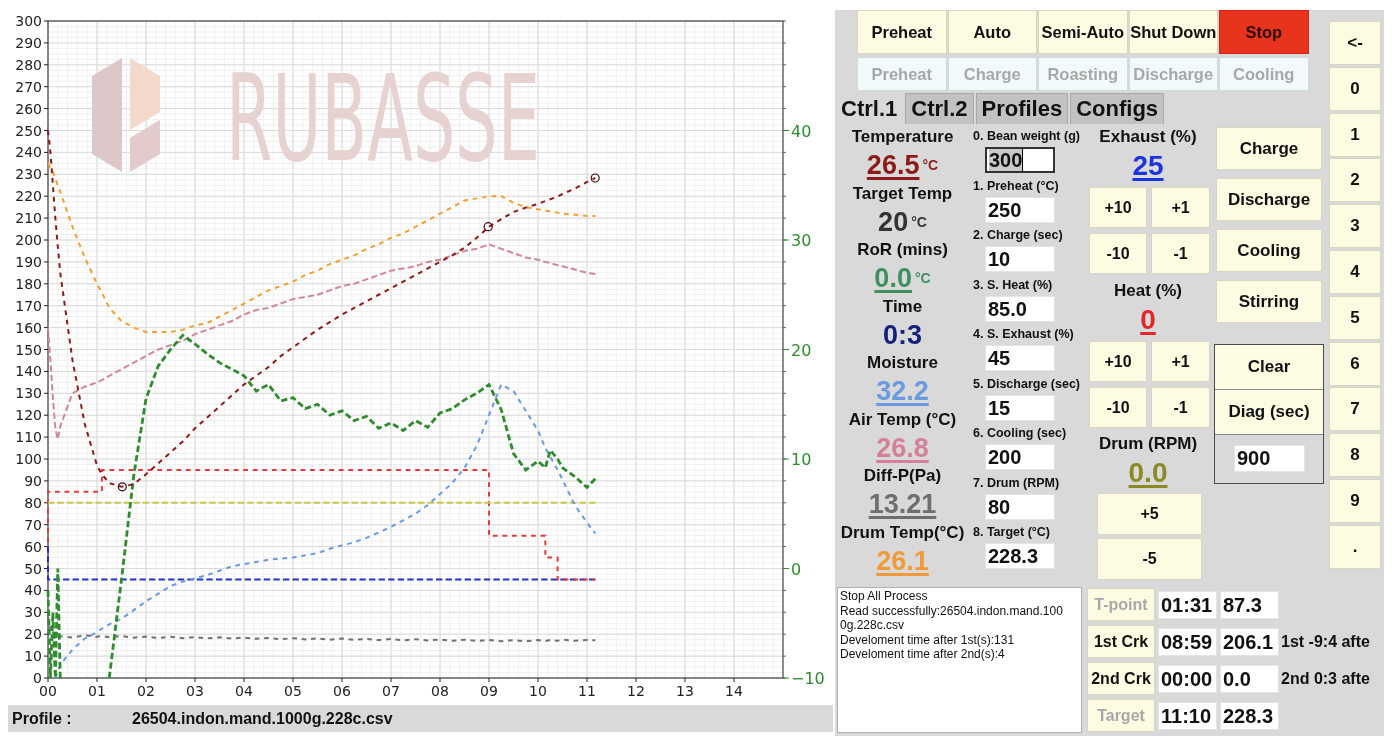  I want to click on clear-button: Clear, so click(1269, 367).